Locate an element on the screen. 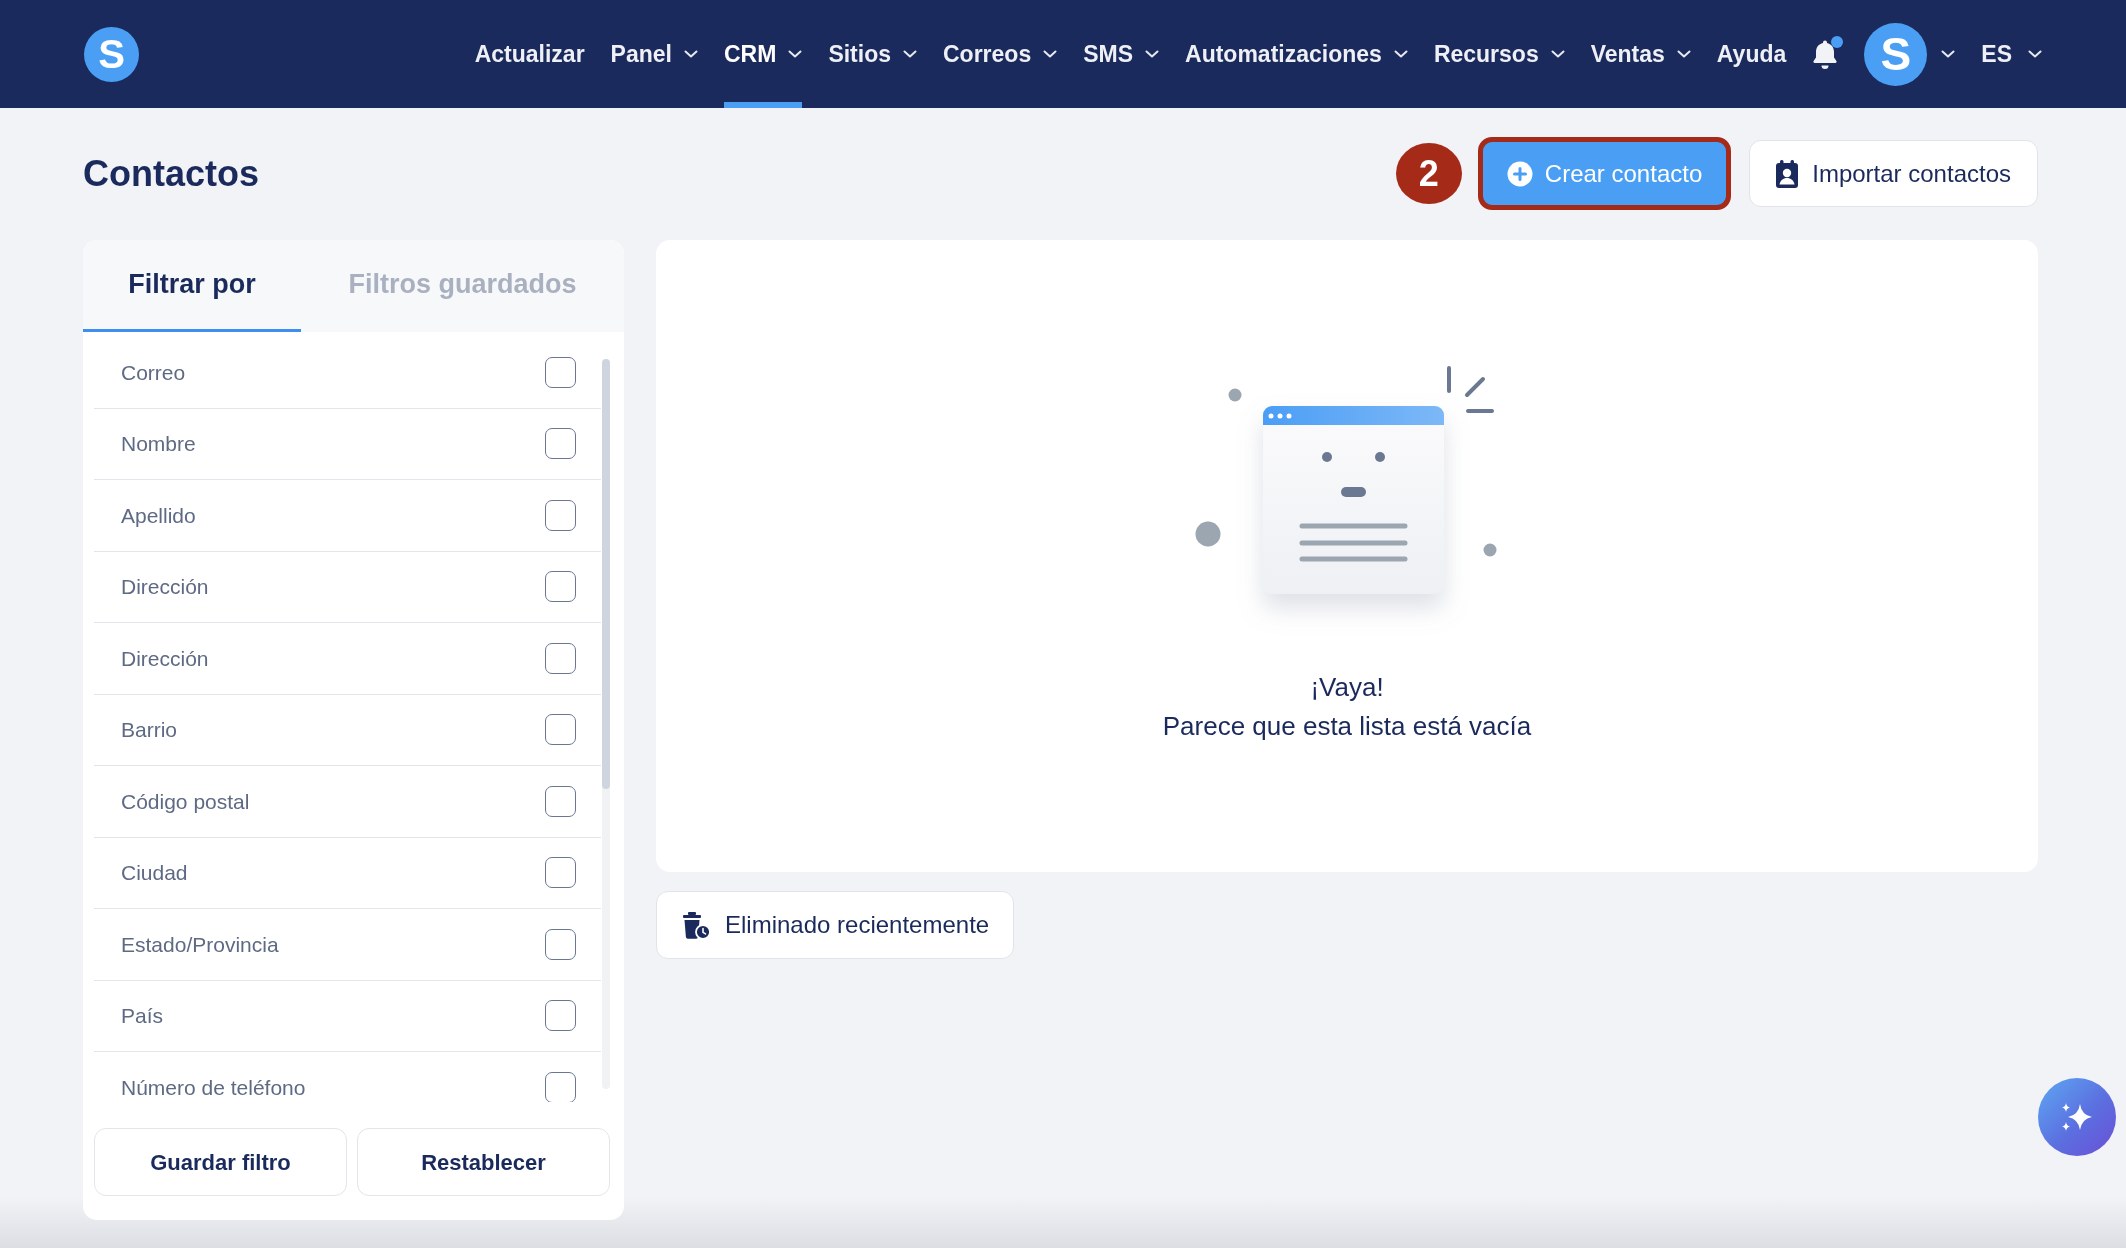  trash-clock-icon is located at coordinates (696, 925).